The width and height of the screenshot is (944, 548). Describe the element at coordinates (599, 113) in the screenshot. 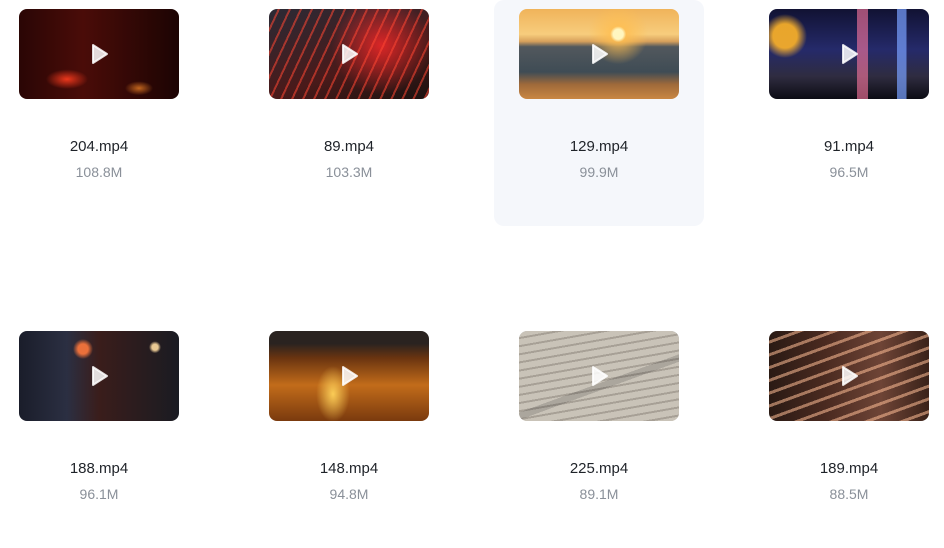

I see `video-card: 129.mp4 99.9M` at that location.